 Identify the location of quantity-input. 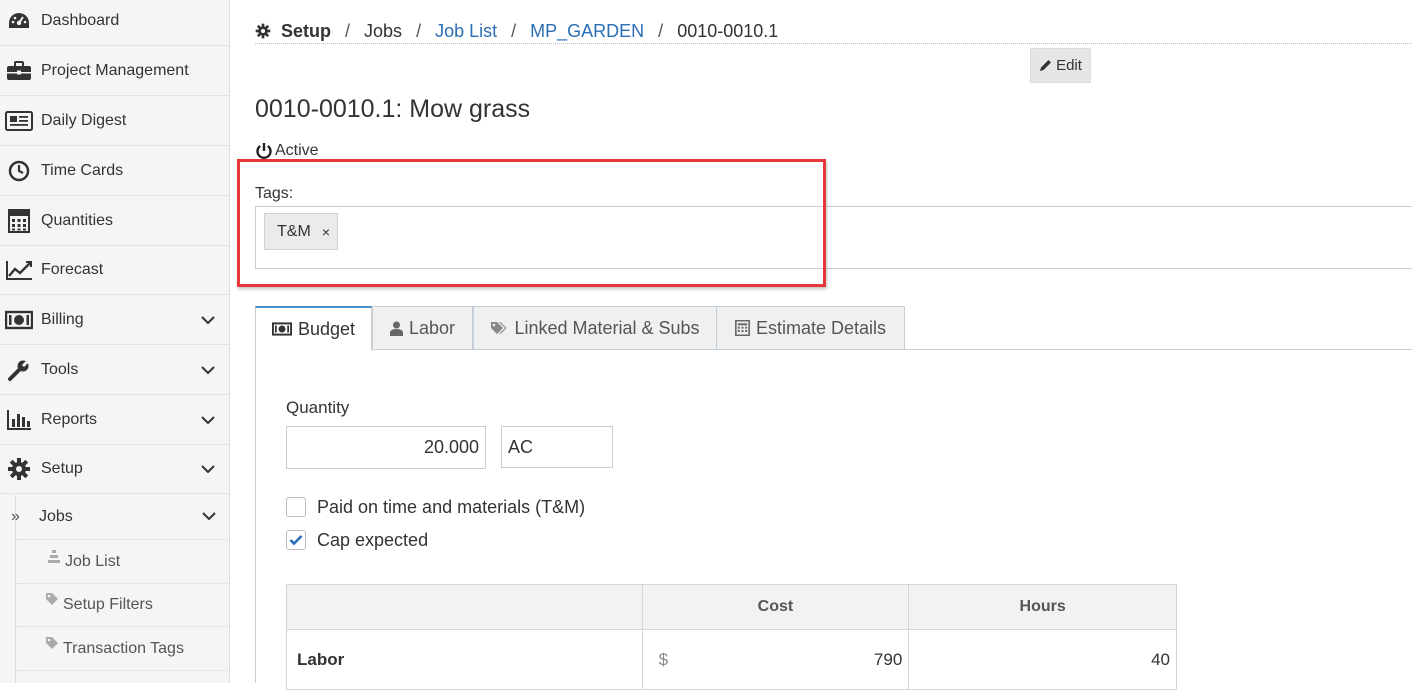
(386, 447).